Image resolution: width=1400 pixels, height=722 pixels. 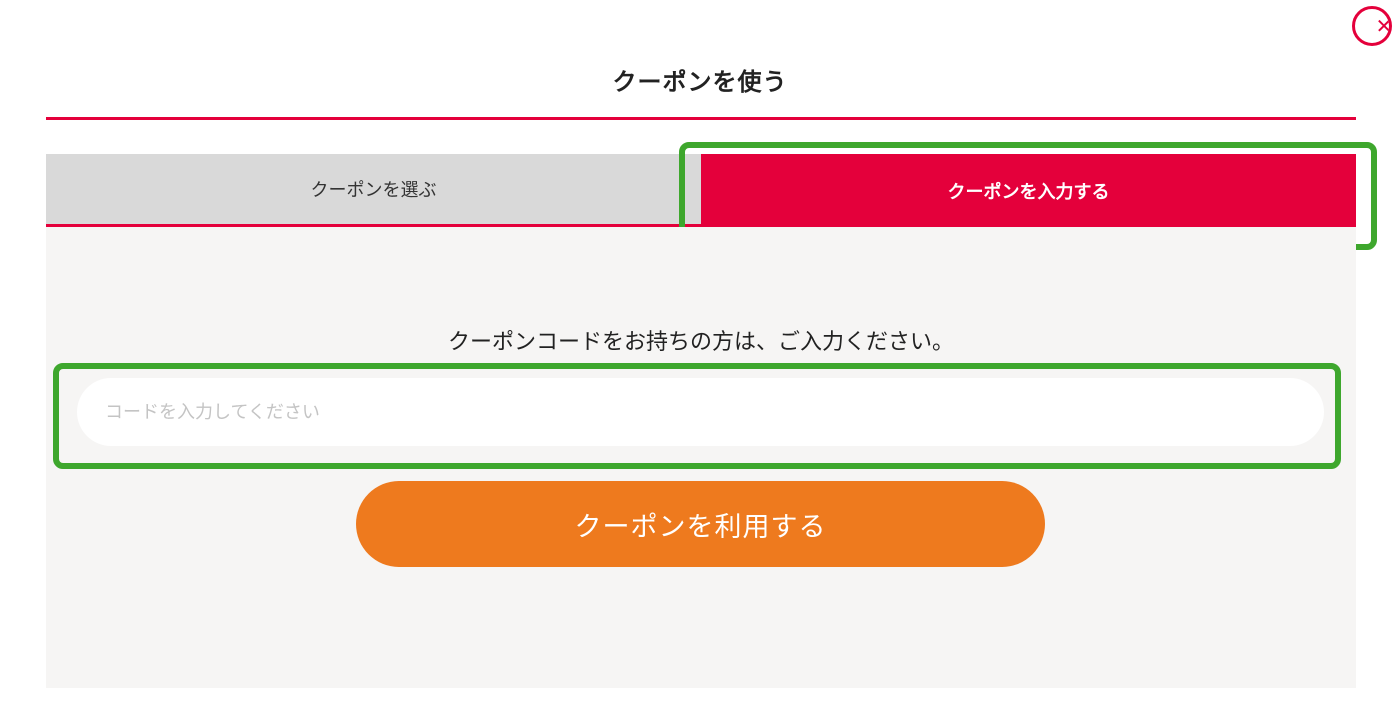 I want to click on tab-bar: クーポンを選ぶ クーポンを入力する, so click(x=701, y=190).